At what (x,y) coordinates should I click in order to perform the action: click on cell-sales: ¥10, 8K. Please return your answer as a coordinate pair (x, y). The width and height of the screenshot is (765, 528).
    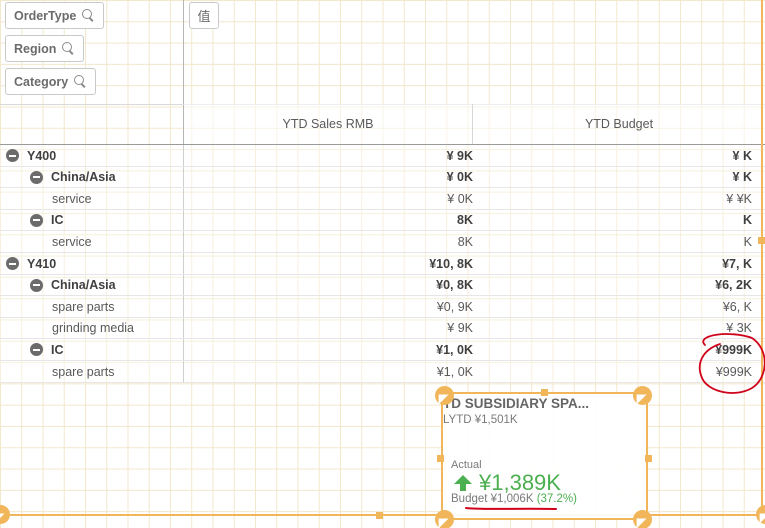
    Looking at the image, I should click on (451, 263).